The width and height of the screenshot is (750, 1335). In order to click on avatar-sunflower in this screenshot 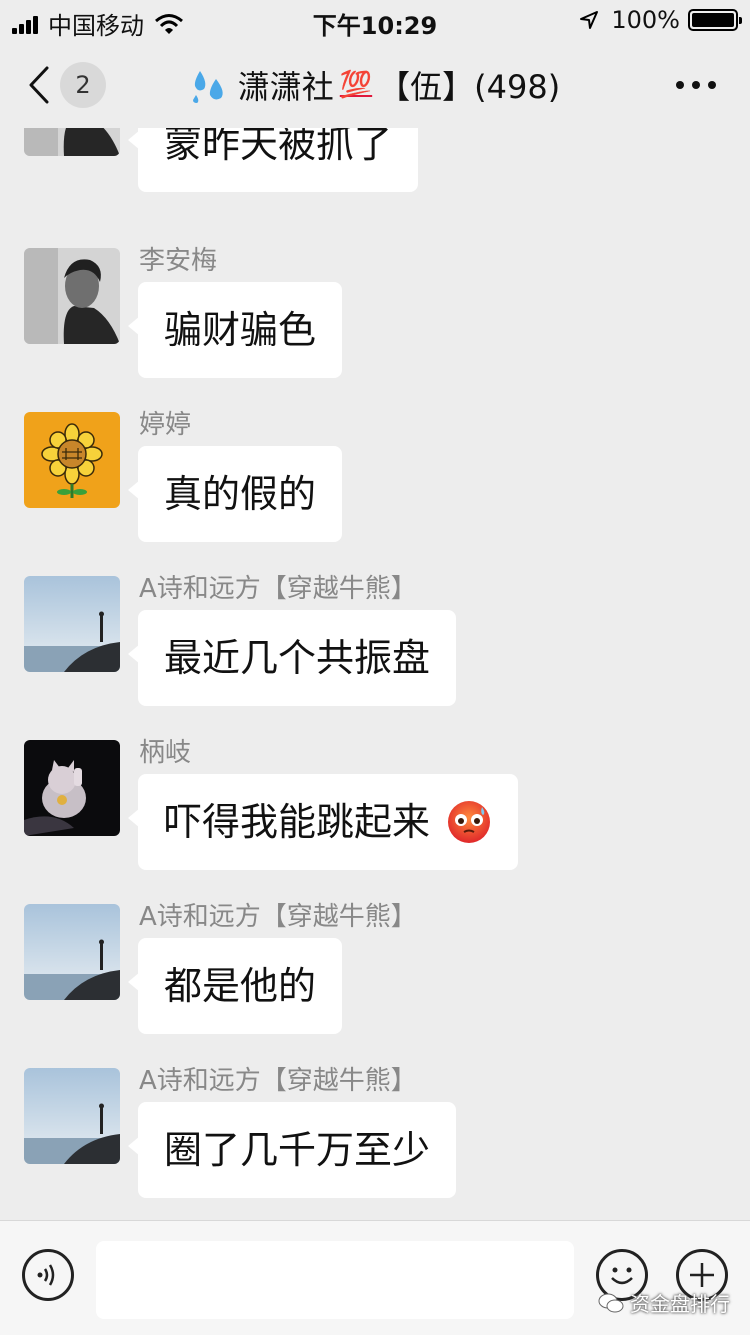, I will do `click(72, 460)`.